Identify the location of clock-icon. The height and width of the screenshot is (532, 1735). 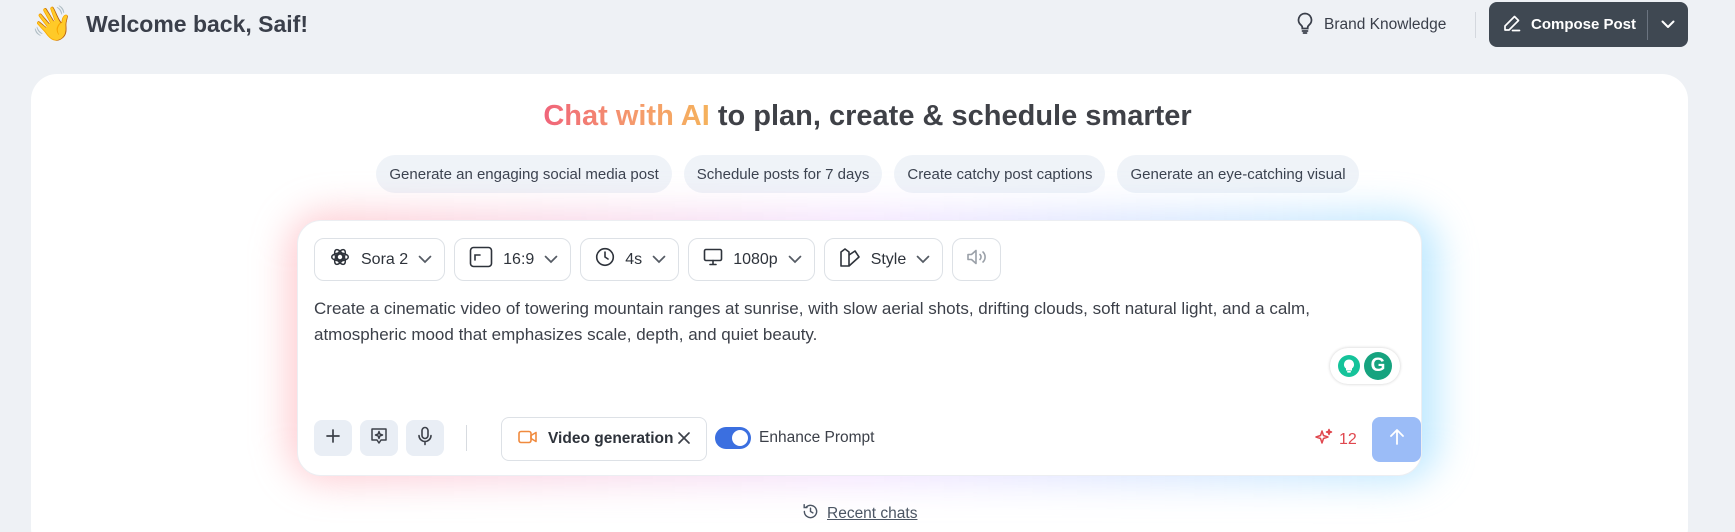
(605, 259).